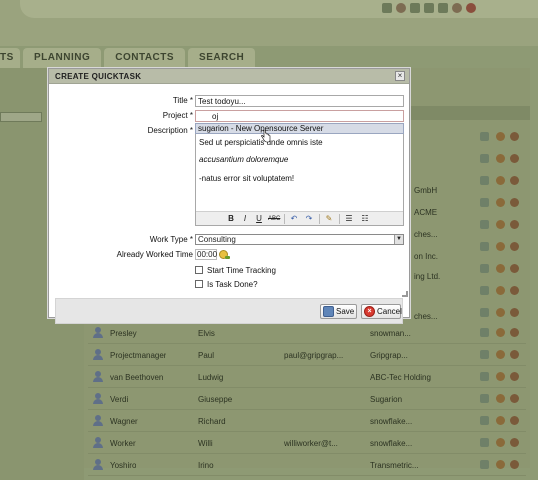  Describe the element at coordinates (398, 239) in the screenshot. I see `chevron-down-icon: ▼` at that location.